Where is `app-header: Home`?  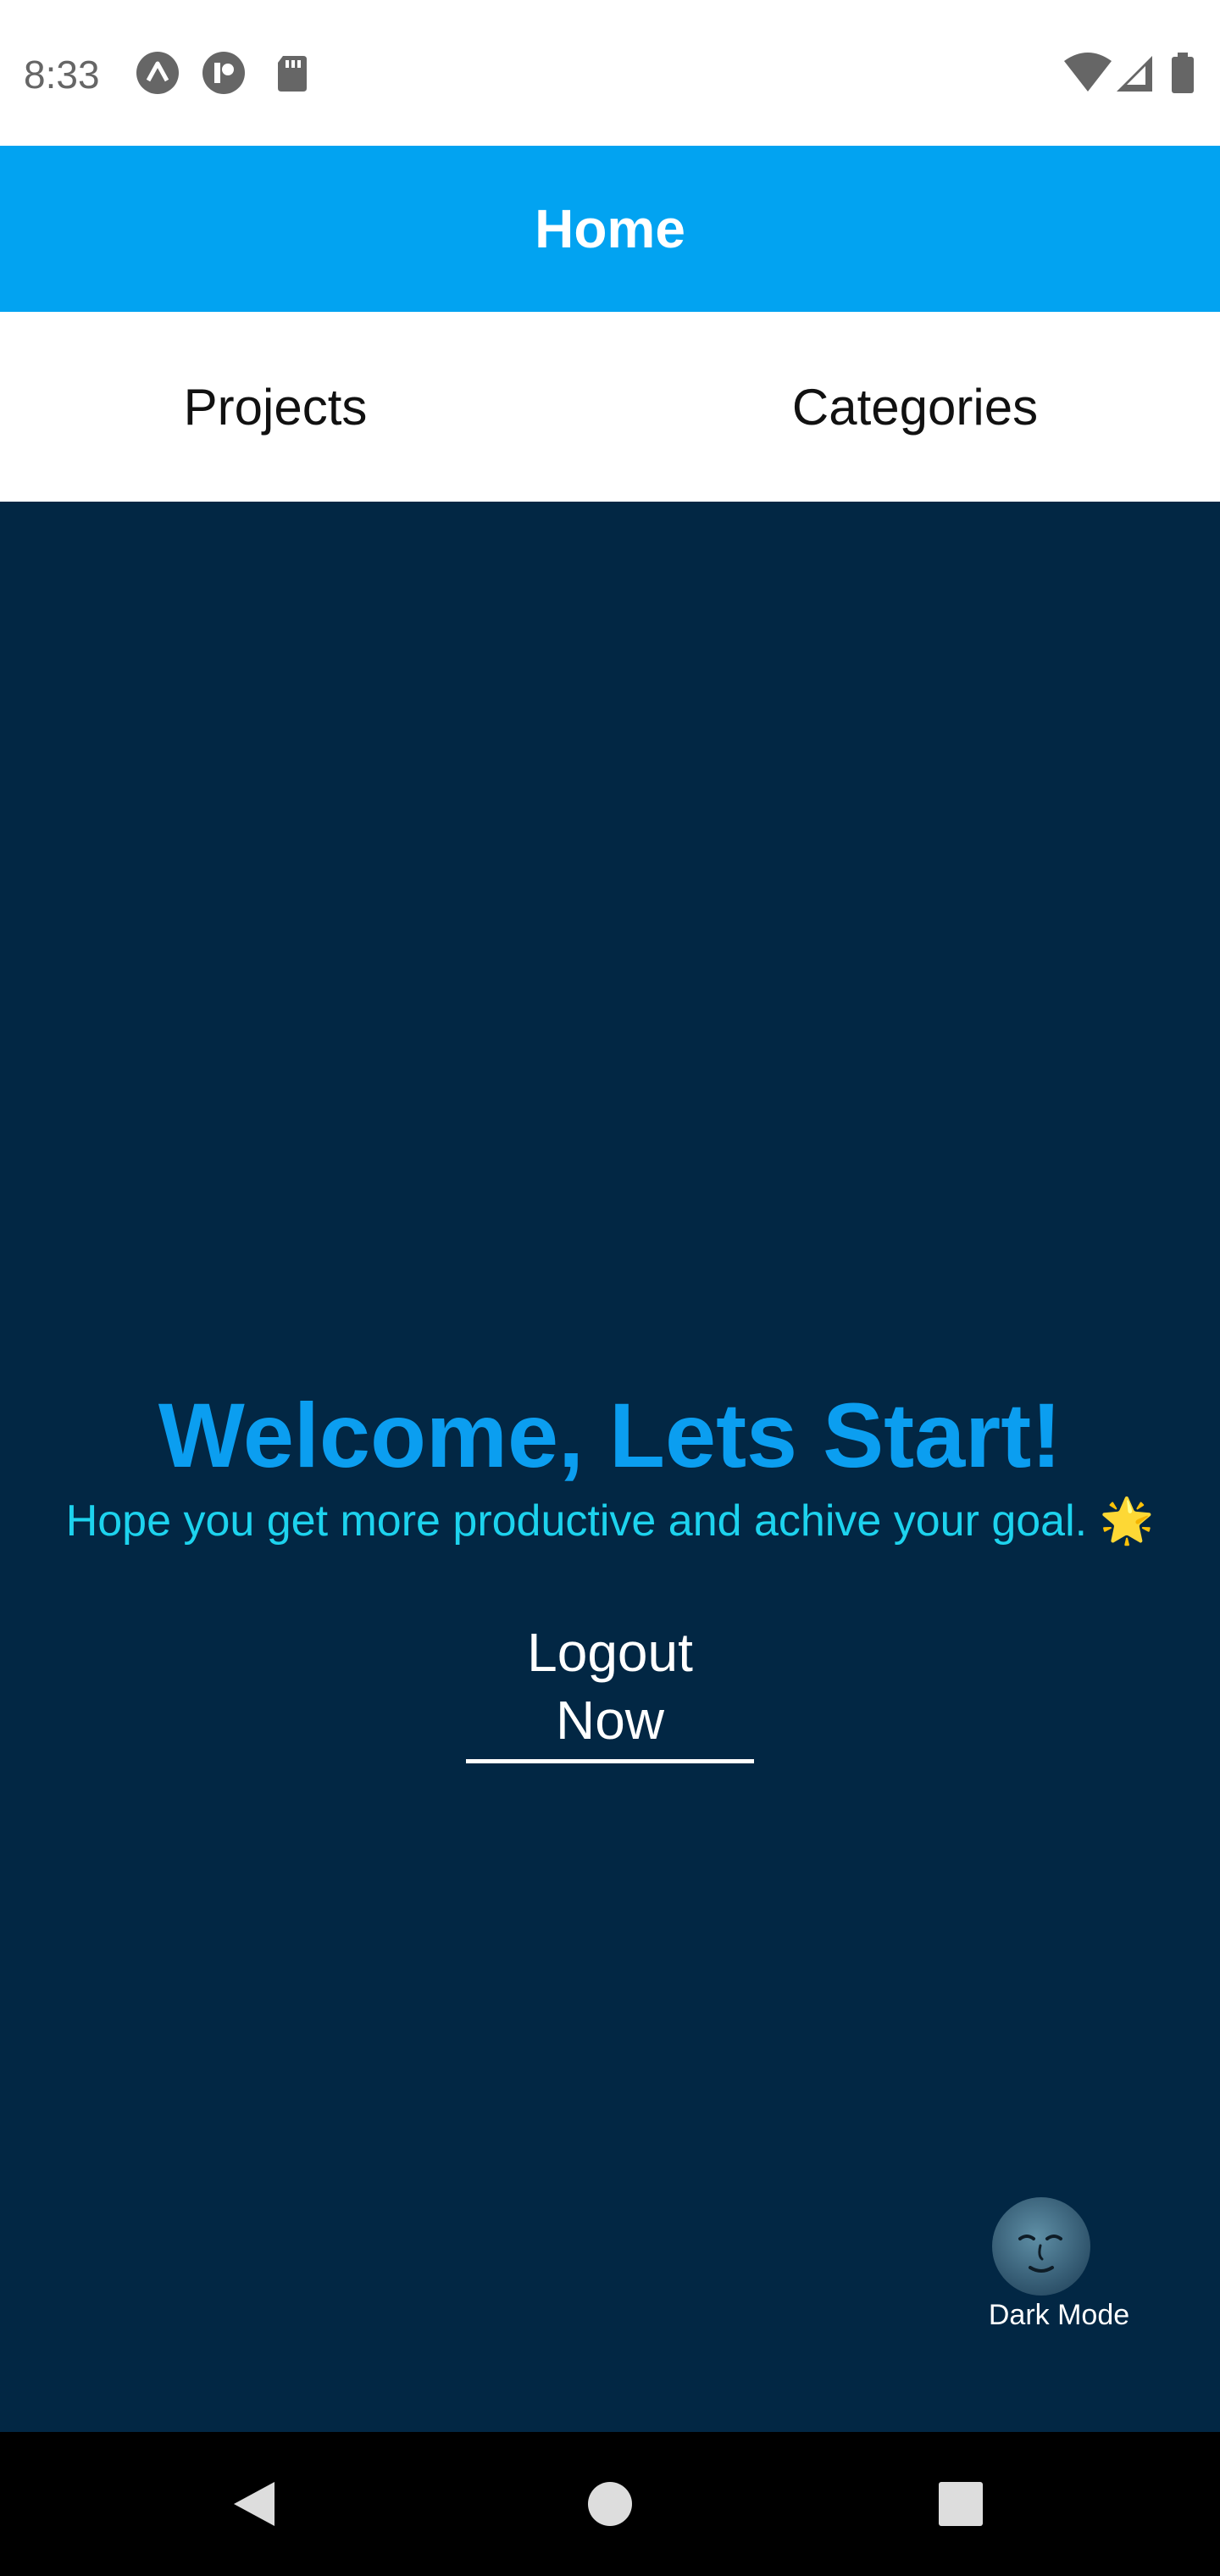 app-header: Home is located at coordinates (610, 229).